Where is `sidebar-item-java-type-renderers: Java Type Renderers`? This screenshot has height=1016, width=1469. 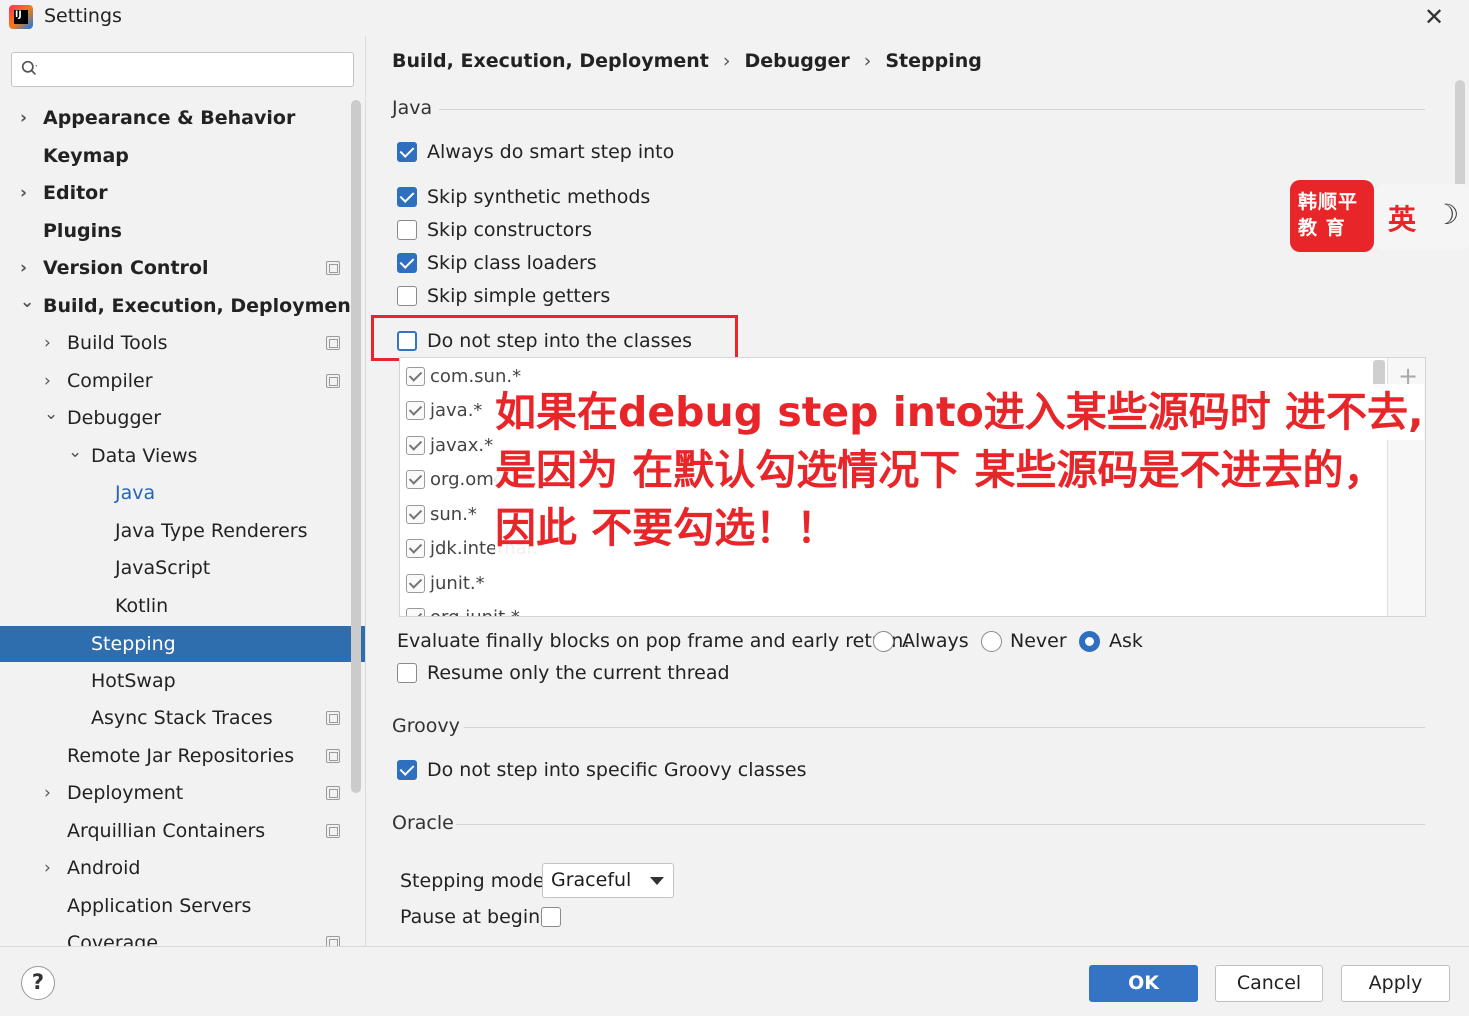 sidebar-item-java-type-renderers: Java Type Renderers is located at coordinates (176, 531).